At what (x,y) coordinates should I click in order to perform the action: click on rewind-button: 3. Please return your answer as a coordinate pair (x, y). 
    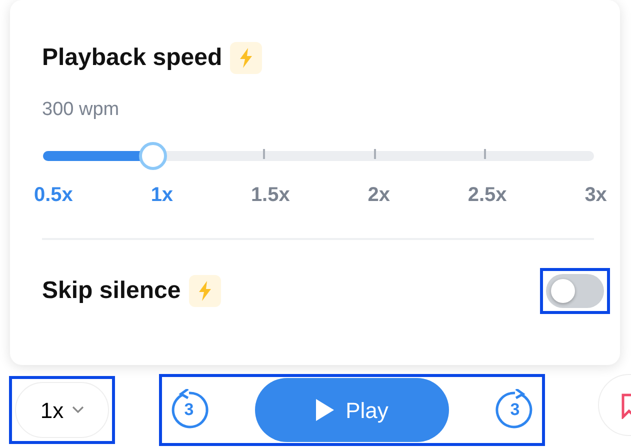
    Looking at the image, I should click on (189, 410).